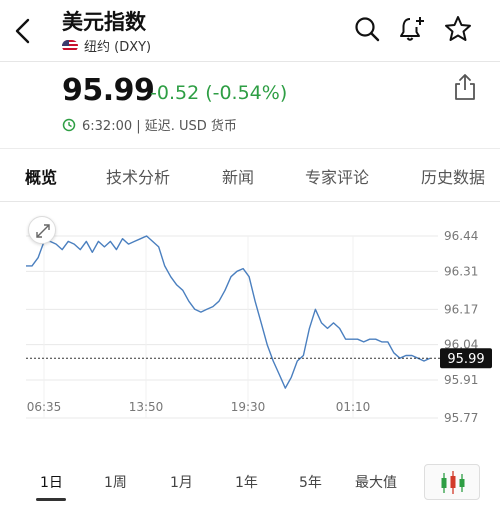 The width and height of the screenshot is (500, 511). What do you see at coordinates (461, 380) in the screenshot?
I see `y-tick-label: 95.91` at bounding box center [461, 380].